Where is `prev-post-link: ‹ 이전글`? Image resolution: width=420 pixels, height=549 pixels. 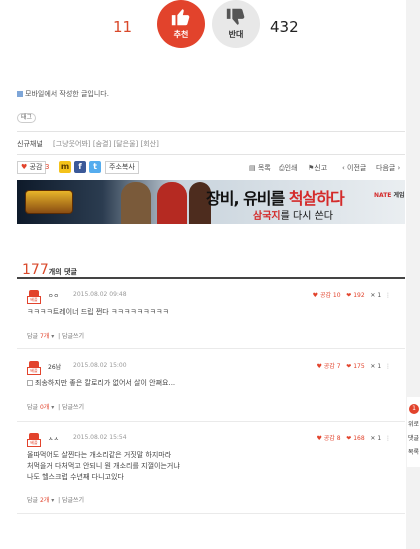
prev-post-link: ‹ 이전글 is located at coordinates (354, 168).